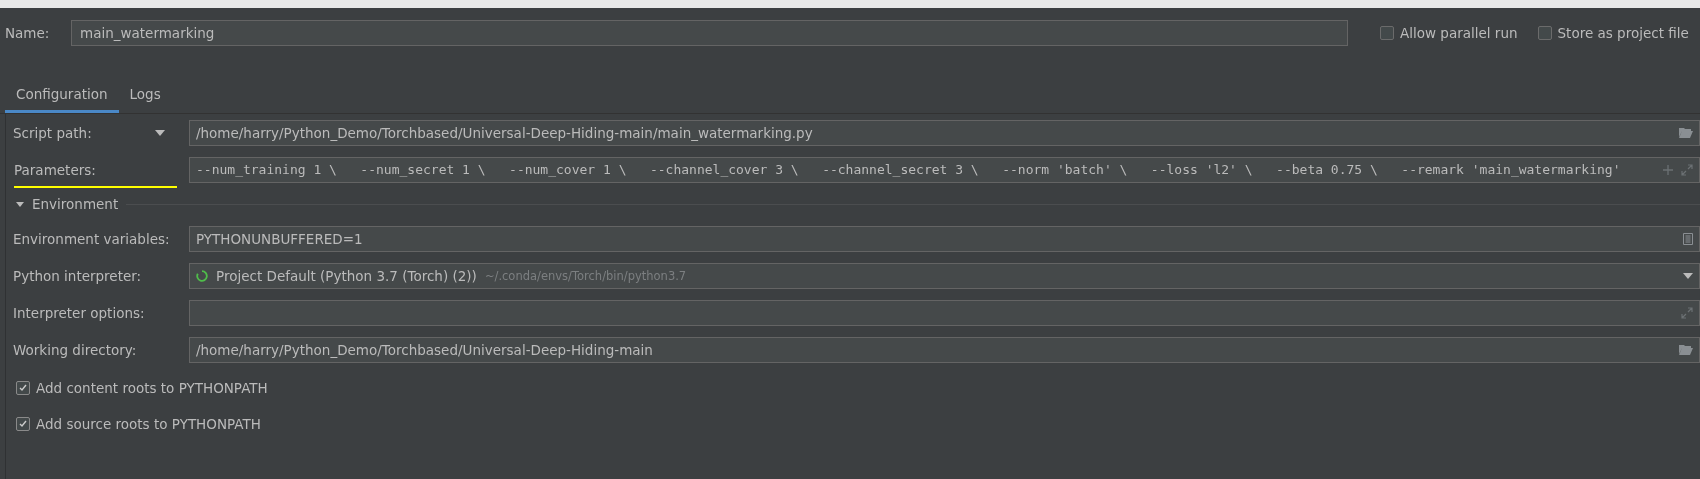 This screenshot has width=1700, height=479. I want to click on field-label: Python interpreter:, so click(77, 275).